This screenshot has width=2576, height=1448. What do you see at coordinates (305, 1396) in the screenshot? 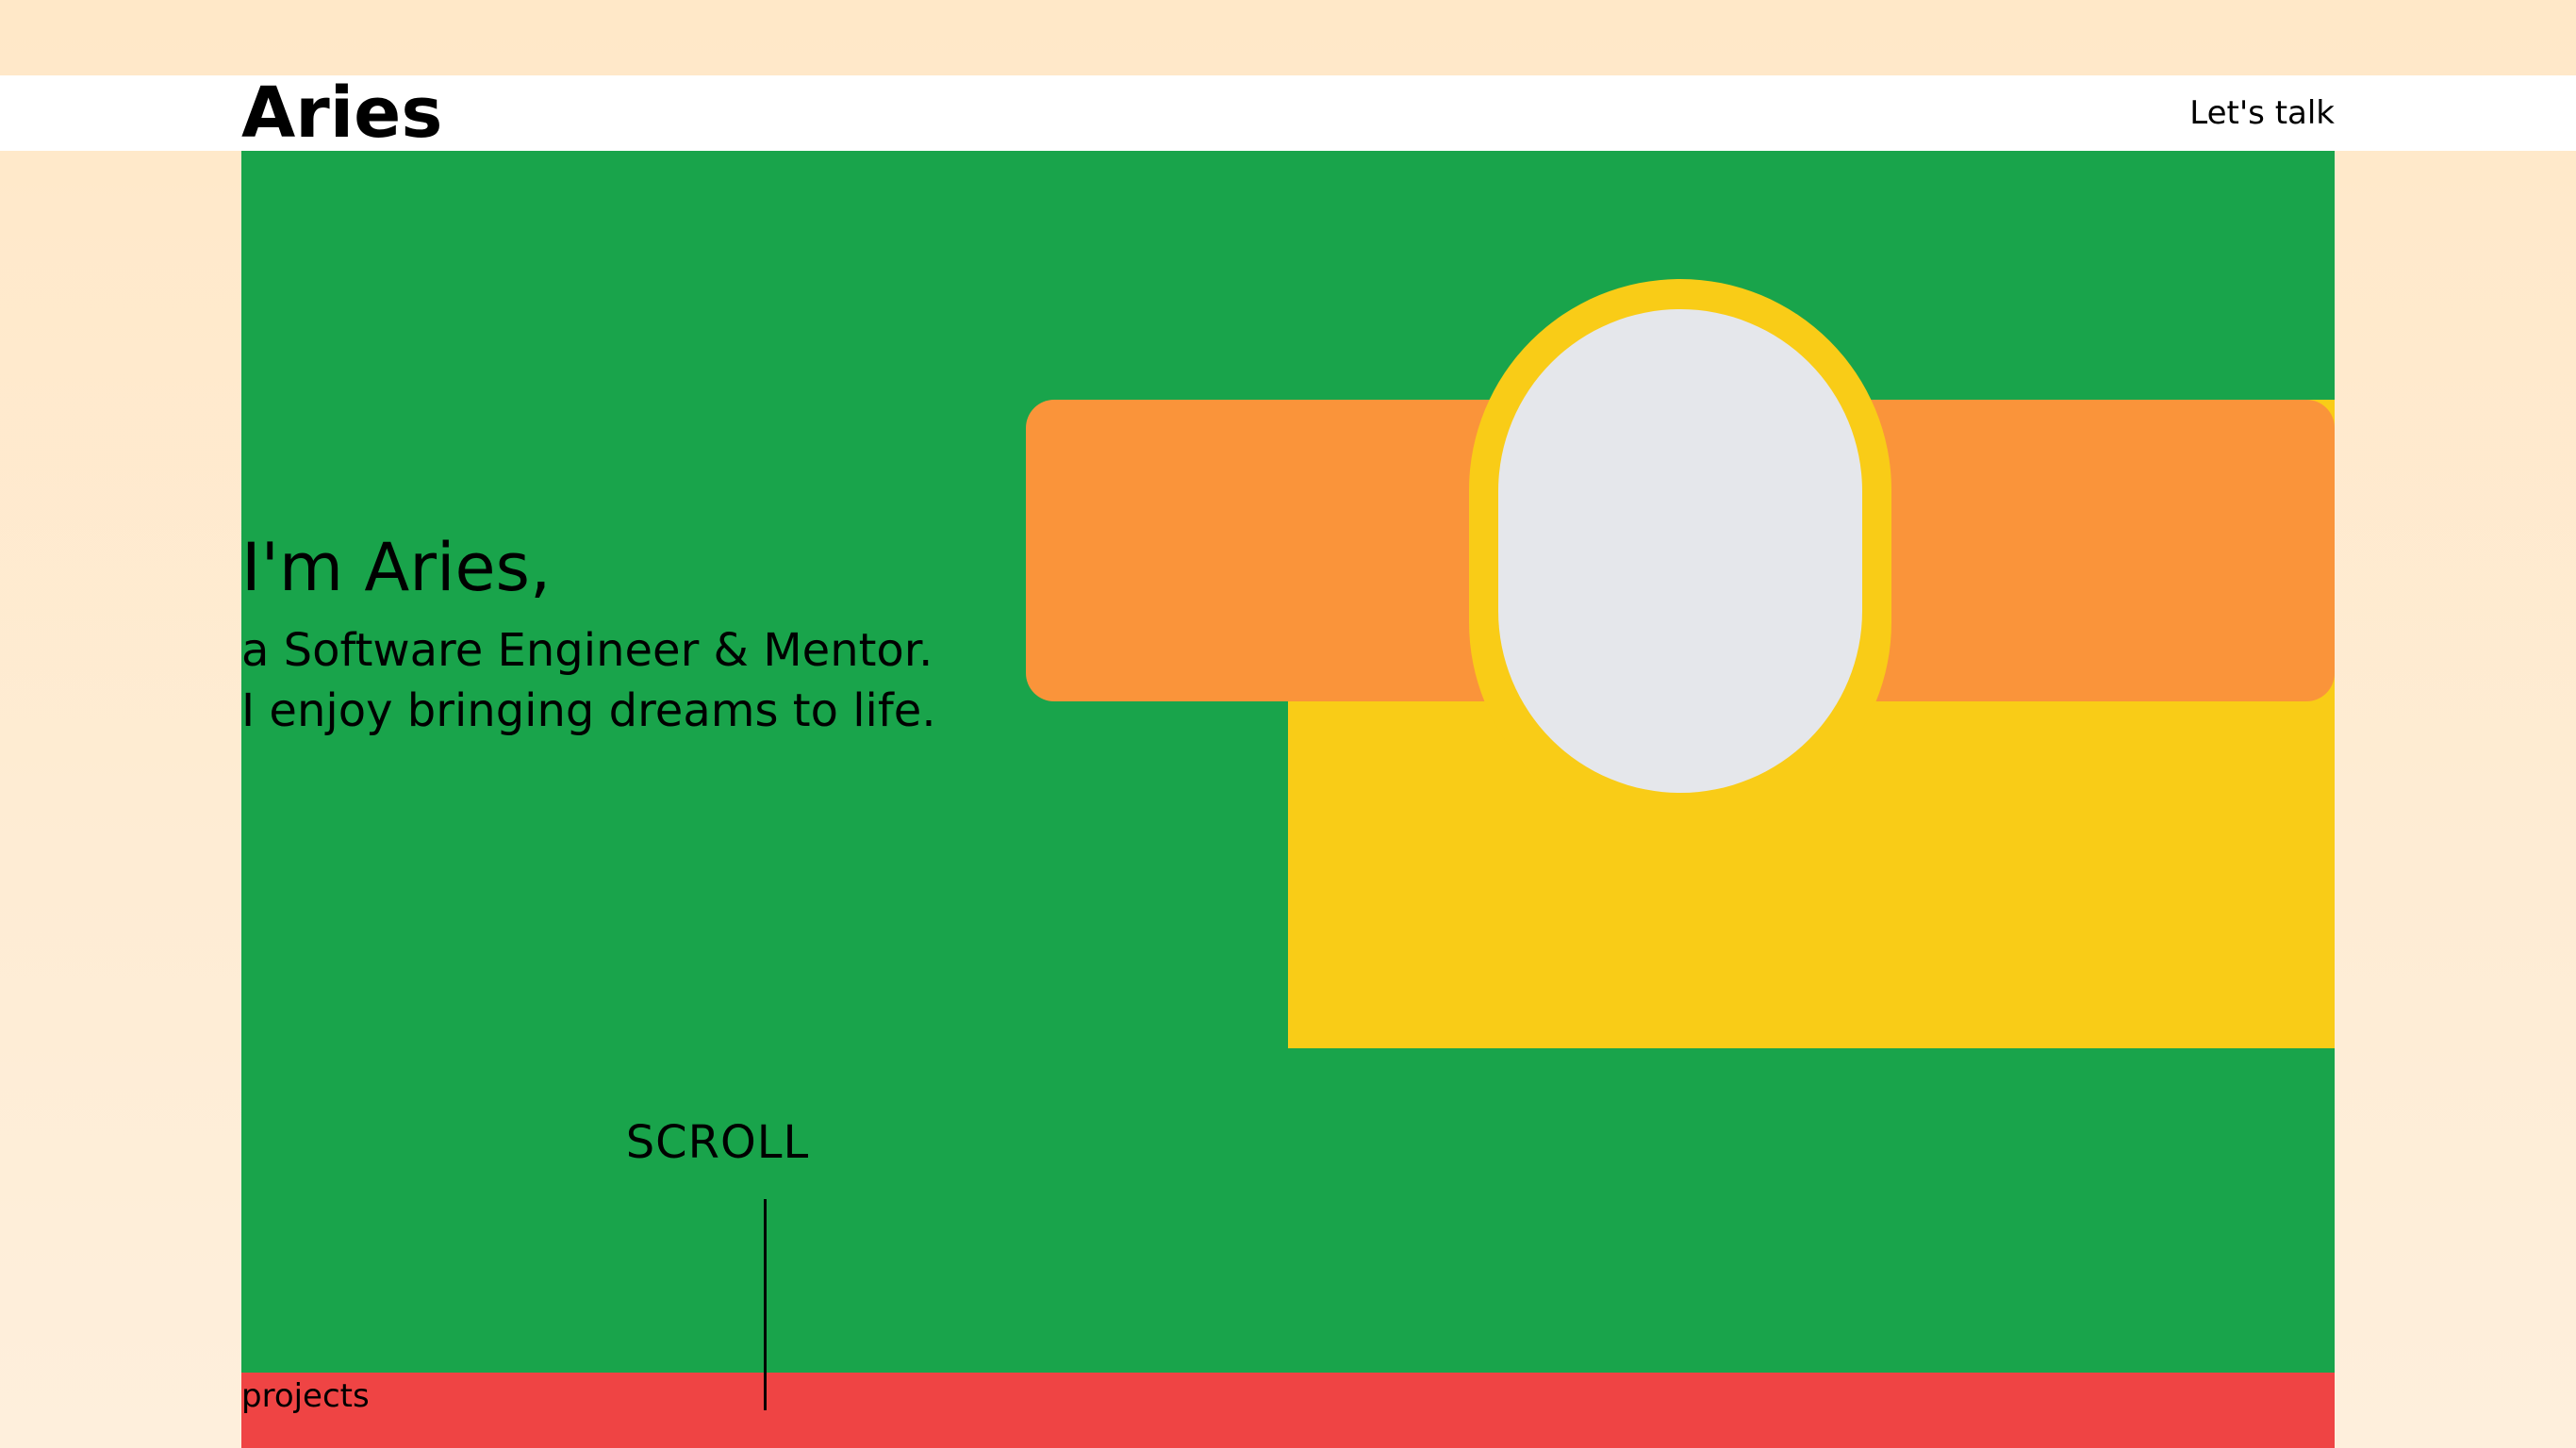
I see `projects-section-label: projects` at bounding box center [305, 1396].